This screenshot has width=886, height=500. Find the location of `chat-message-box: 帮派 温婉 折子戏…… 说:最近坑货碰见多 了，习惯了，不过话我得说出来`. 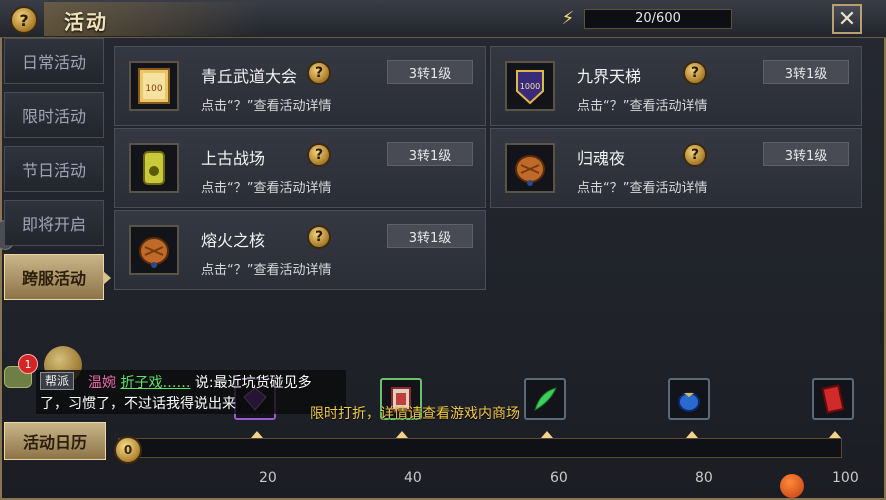

chat-message-box: 帮派 温婉 折子戏…… 说:最近坑货碰见多 了，习惯了，不过话我得说出来 is located at coordinates (191, 392).